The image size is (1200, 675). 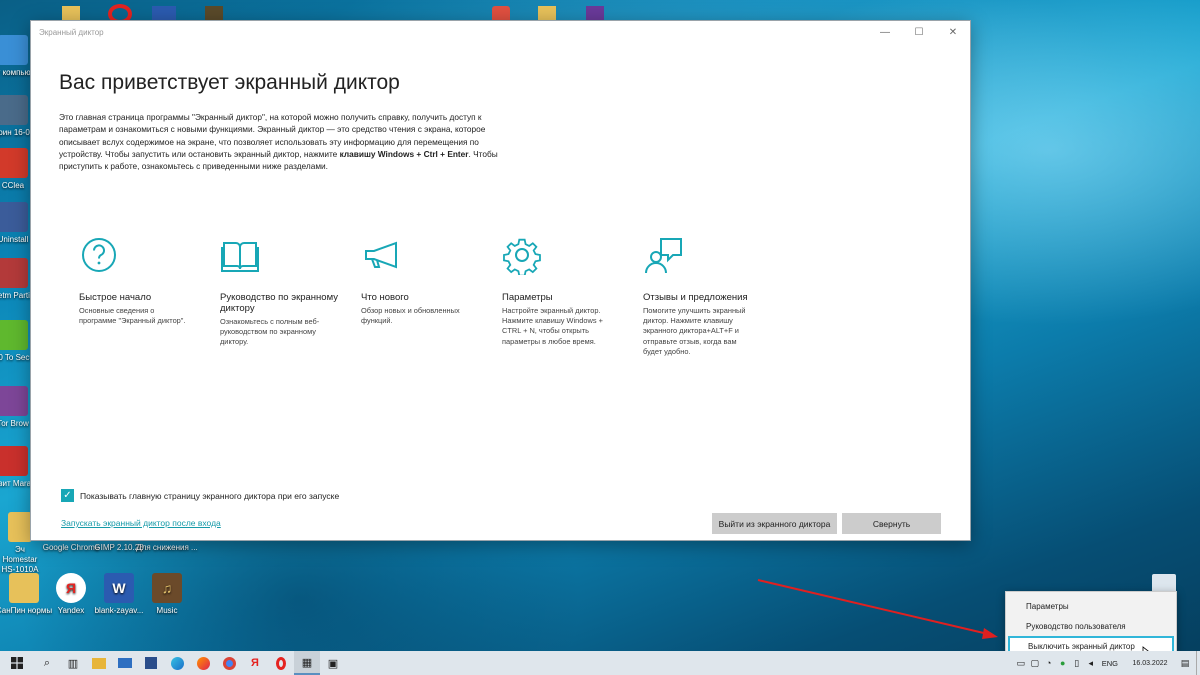 I want to click on notification-icon: ▭, so click(x=1021, y=663).